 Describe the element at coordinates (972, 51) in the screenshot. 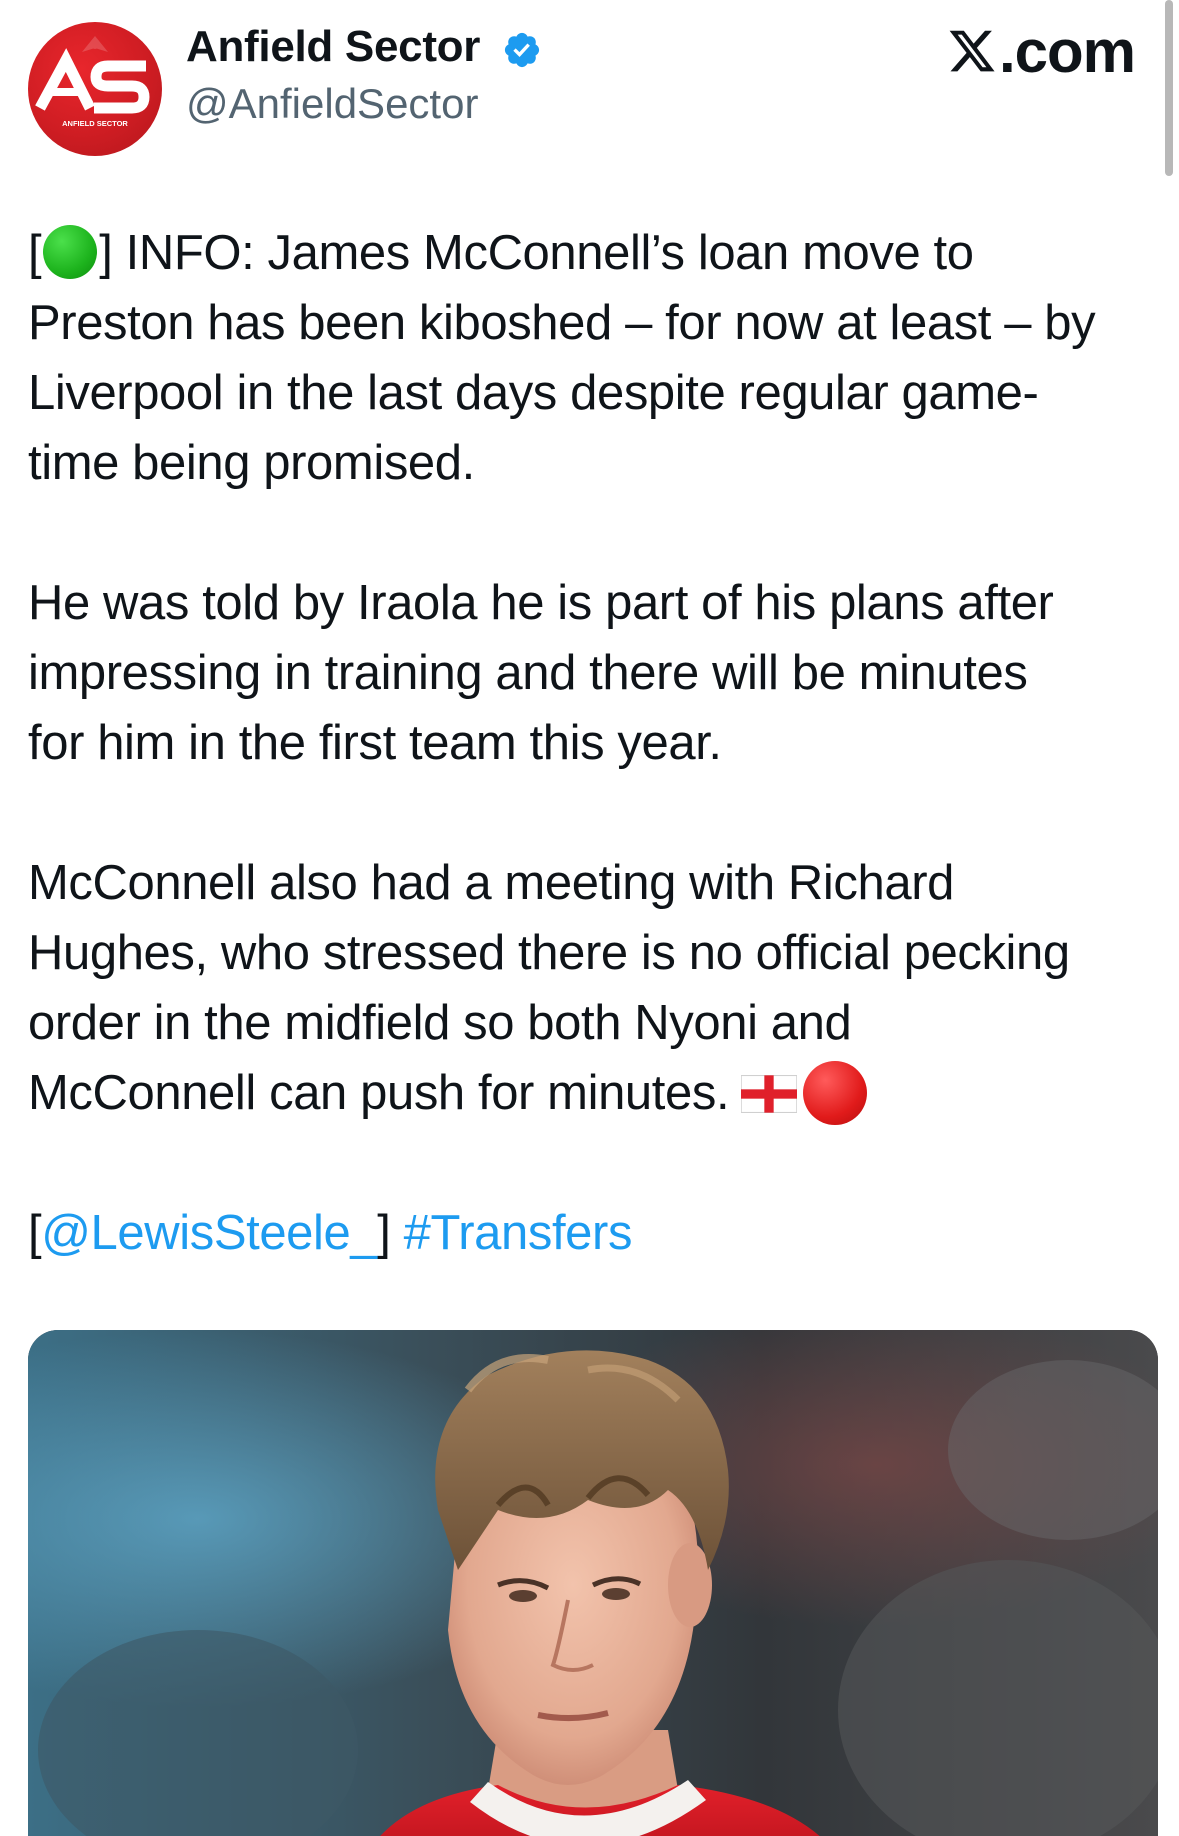

I see `x-logo-icon` at that location.